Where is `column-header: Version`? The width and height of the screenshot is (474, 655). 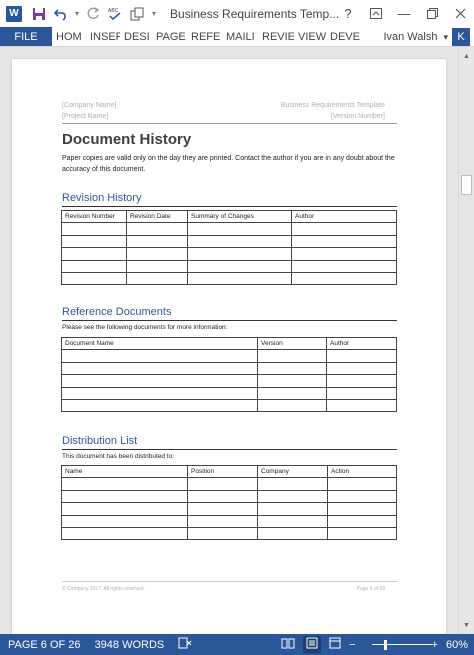
column-header: Version is located at coordinates (292, 343).